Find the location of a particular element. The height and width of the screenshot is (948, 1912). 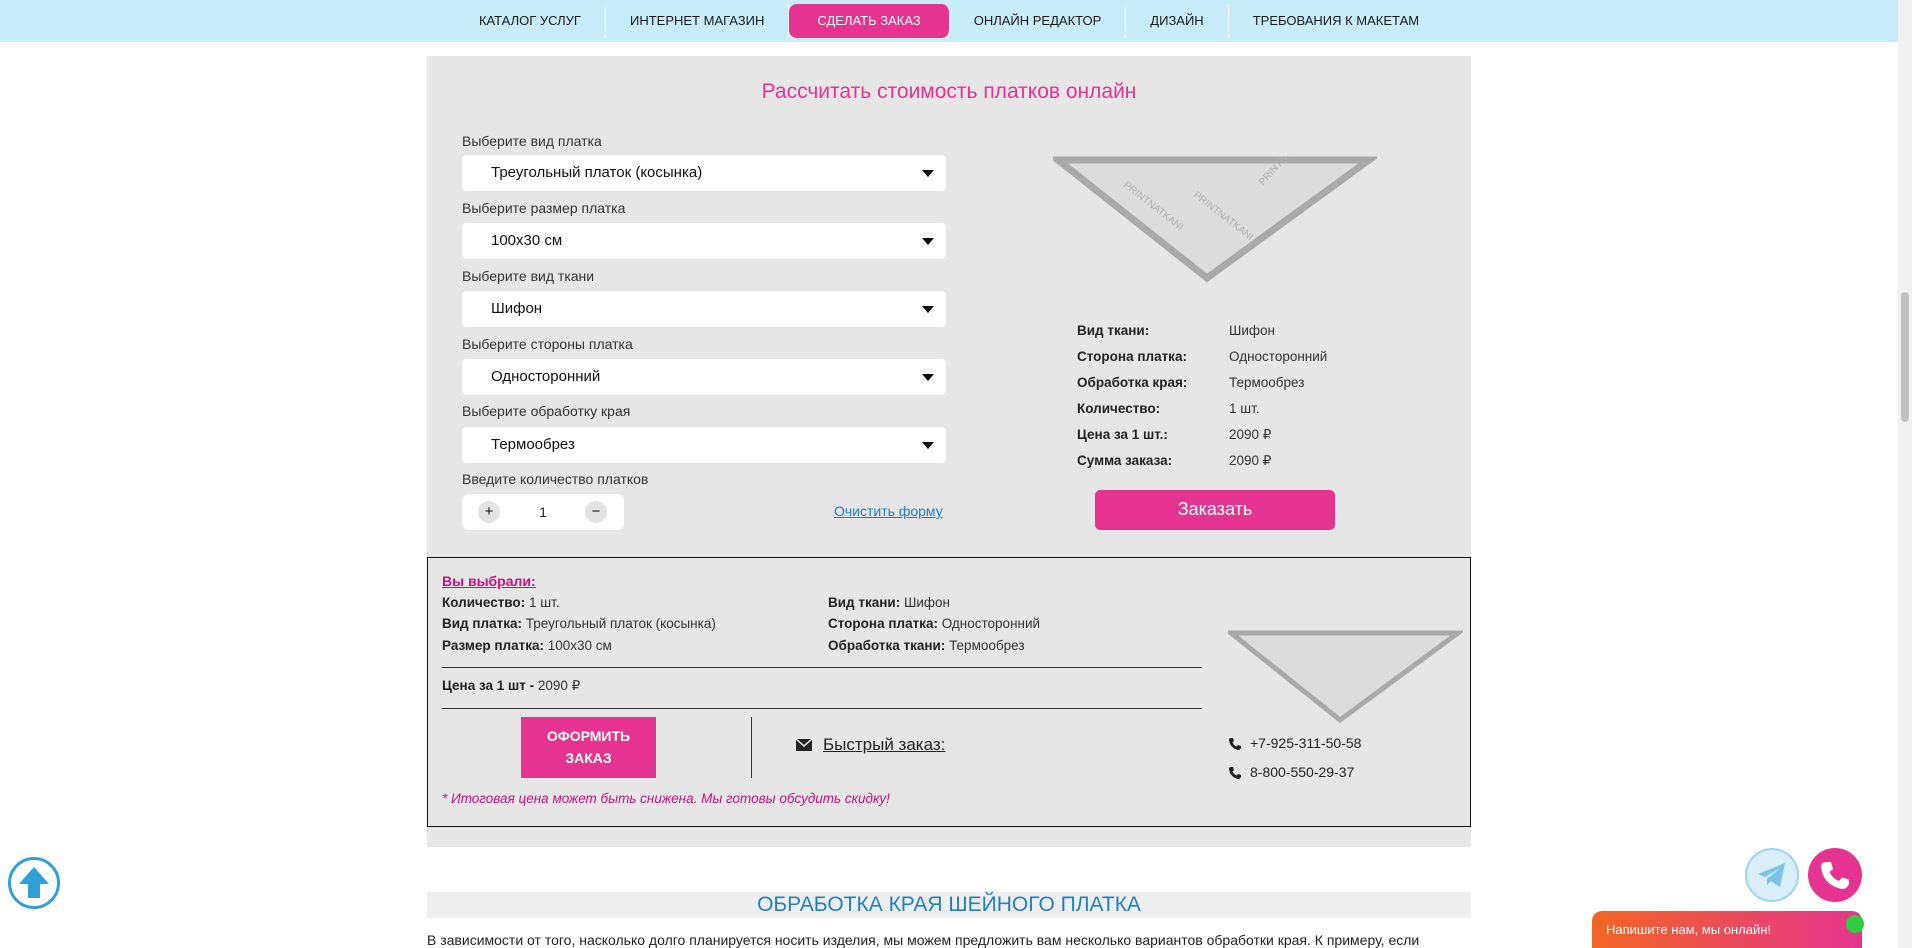

chosen-value: 1 шт. is located at coordinates (544, 602).